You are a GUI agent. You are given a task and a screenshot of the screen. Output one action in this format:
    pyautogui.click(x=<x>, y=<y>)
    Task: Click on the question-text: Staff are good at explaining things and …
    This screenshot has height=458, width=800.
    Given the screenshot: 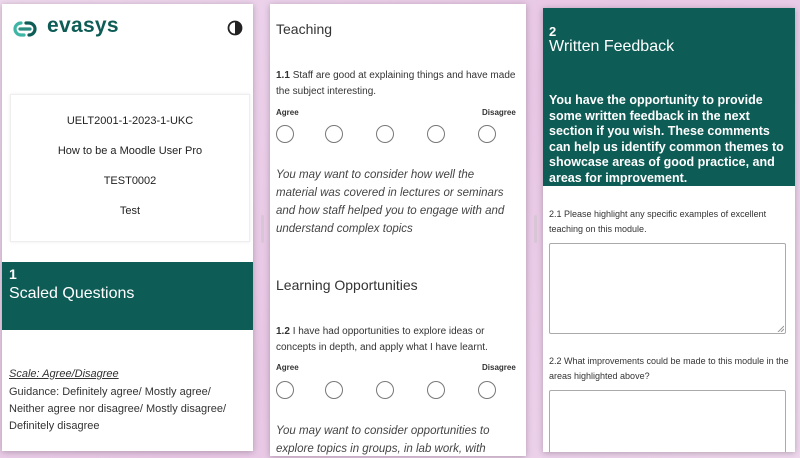 What is the action you would take?
    pyautogui.click(x=396, y=83)
    